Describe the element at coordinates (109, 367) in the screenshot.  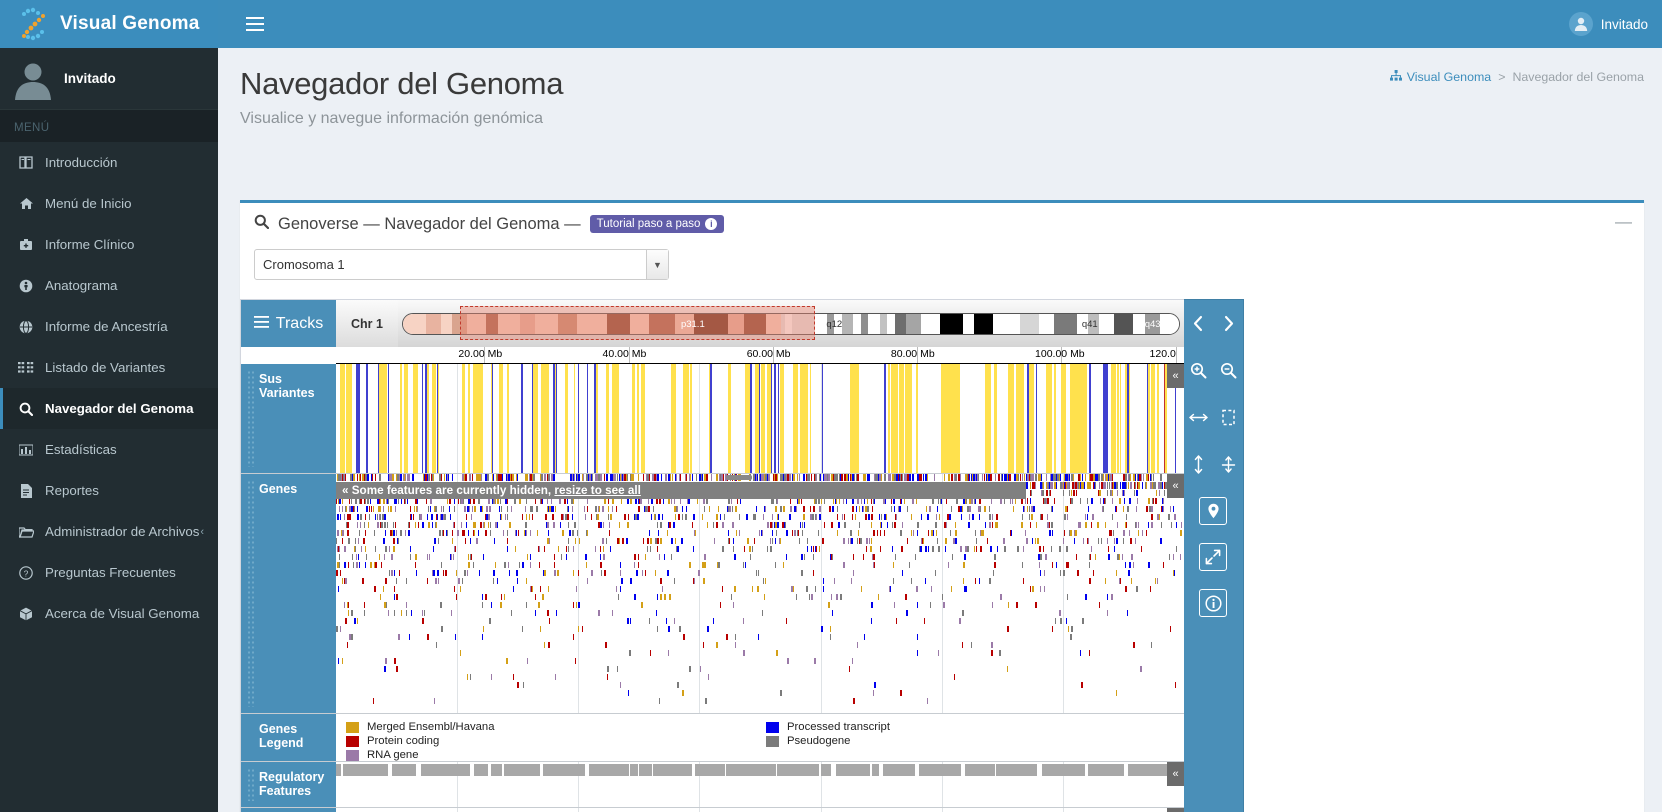
I see `sidebar-item-listado-de-variantes: Listado de Variantes` at that location.